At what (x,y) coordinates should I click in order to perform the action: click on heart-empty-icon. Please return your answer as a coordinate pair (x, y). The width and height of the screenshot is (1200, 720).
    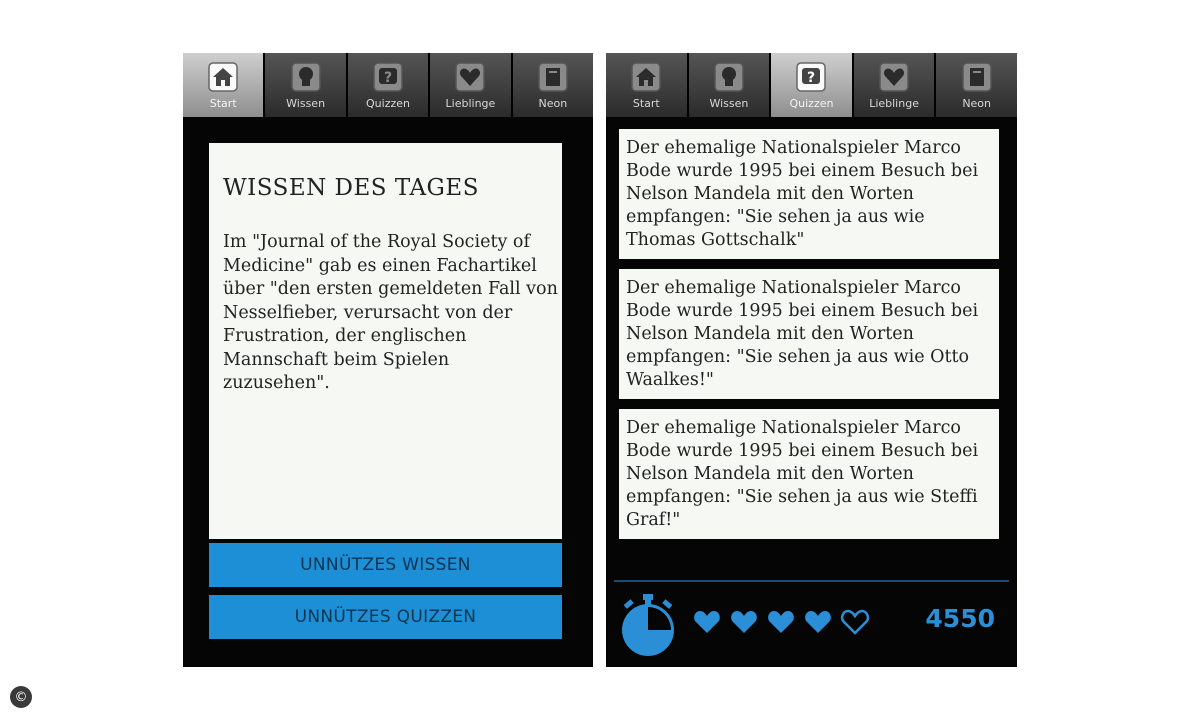
    Looking at the image, I should click on (855, 622).